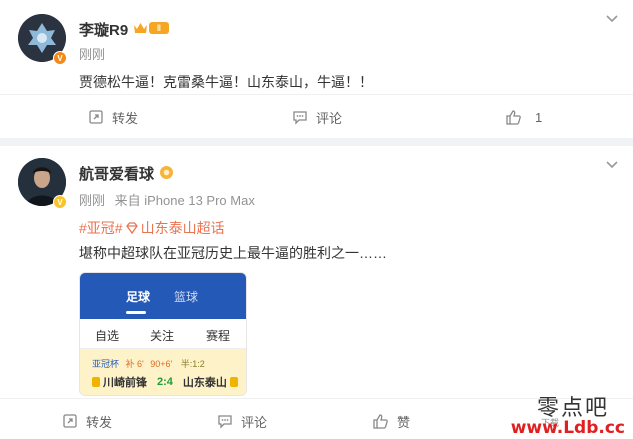  What do you see at coordinates (103, 29) in the screenshot?
I see `username: 李璇R9` at bounding box center [103, 29].